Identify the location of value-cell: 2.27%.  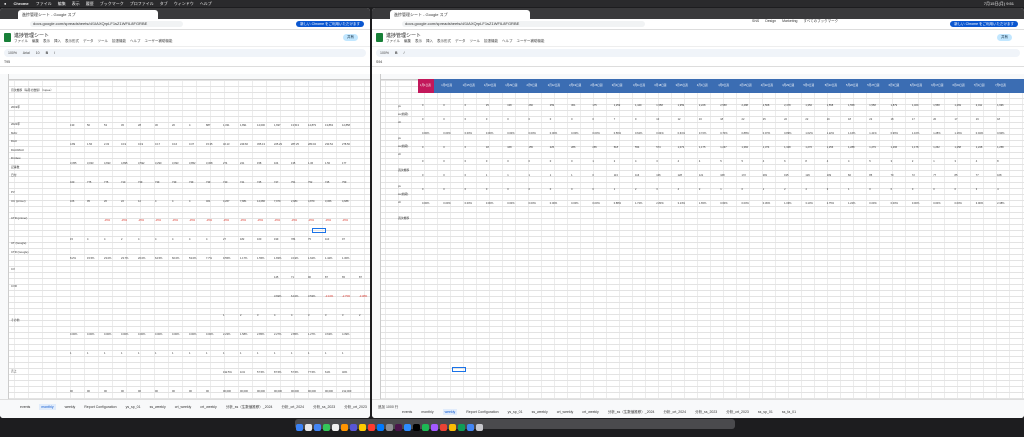
(277, 334).